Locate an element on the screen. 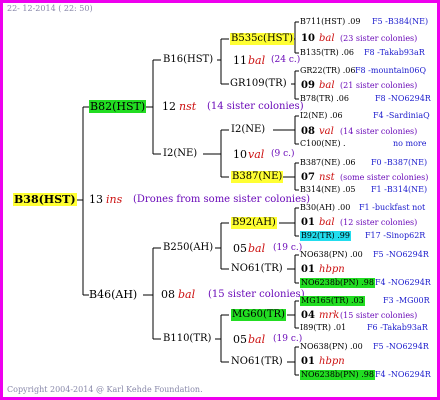  b82-note: (14 sister colonies) is located at coordinates (255, 106).